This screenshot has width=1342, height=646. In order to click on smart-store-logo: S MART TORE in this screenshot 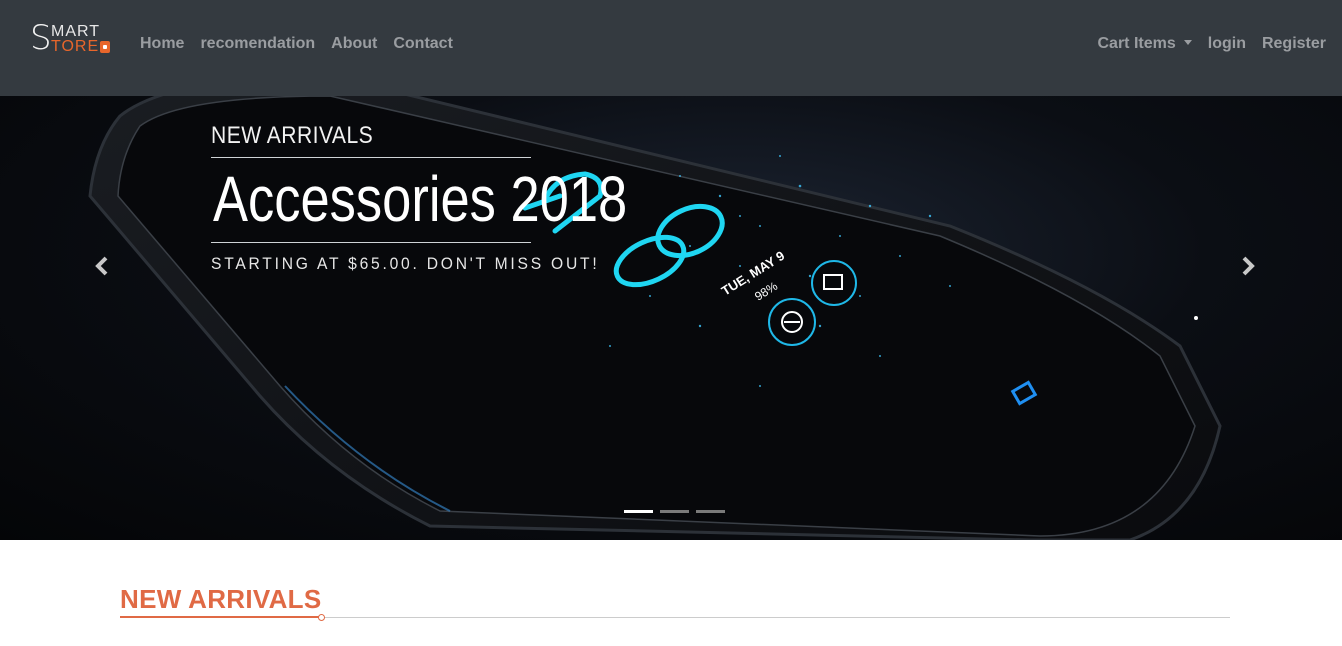, I will do `click(71, 38)`.